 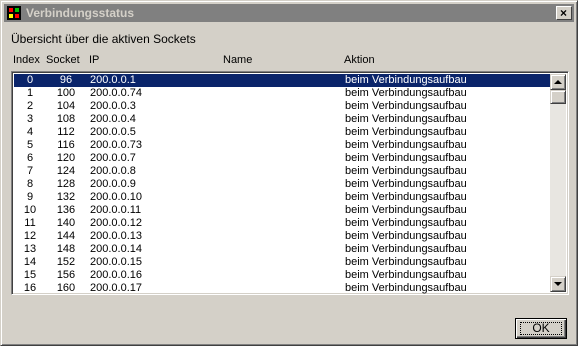 What do you see at coordinates (80, 13) in the screenshot?
I see `window-title: Verbindungsstatus` at bounding box center [80, 13].